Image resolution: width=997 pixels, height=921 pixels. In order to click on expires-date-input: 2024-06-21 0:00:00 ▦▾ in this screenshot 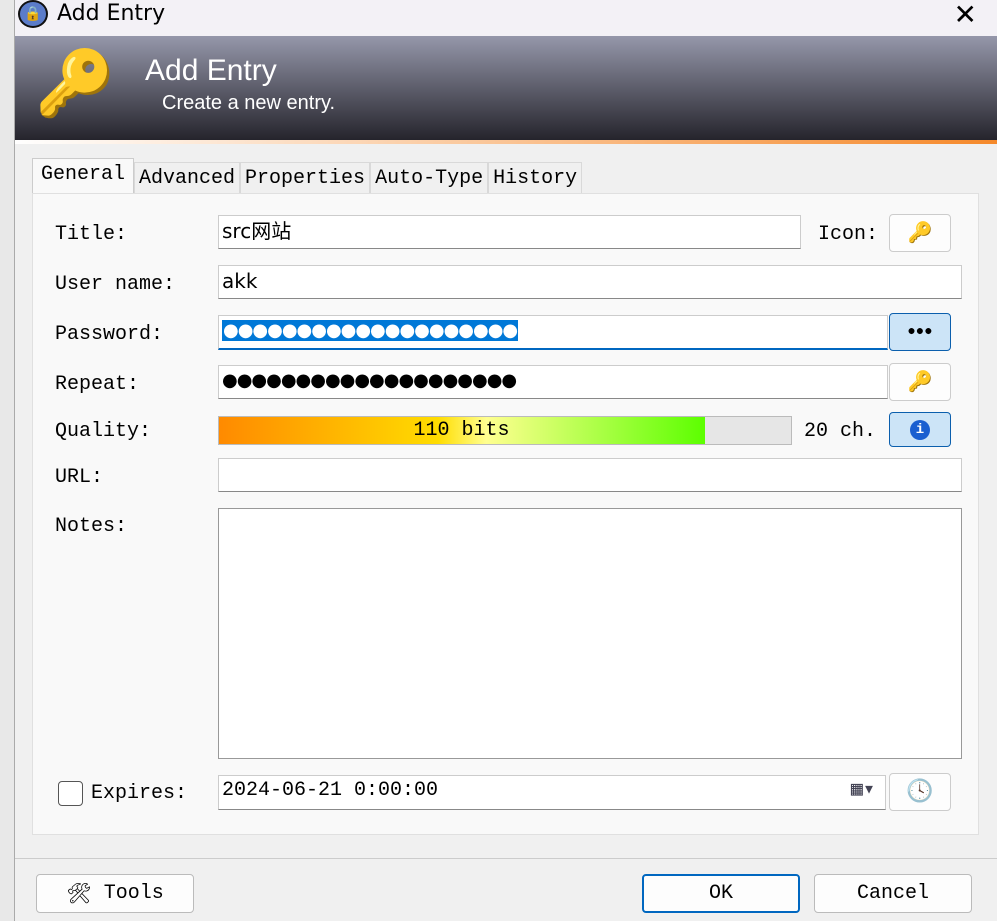, I will do `click(552, 792)`.